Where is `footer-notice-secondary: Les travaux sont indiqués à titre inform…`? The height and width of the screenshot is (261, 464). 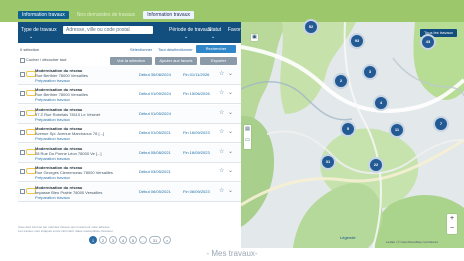 footer-notice-secondary: Les travaux sont indiqués à titre inform… is located at coordinates (66, 231).